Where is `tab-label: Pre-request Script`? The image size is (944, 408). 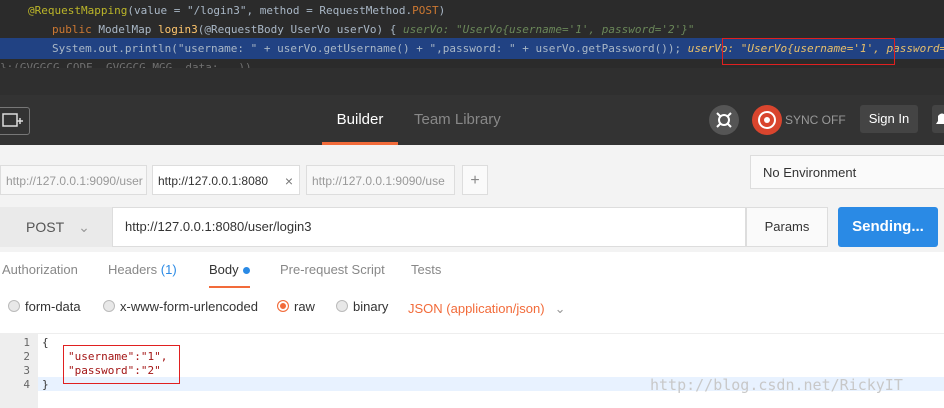 tab-label: Pre-request Script is located at coordinates (332, 269).